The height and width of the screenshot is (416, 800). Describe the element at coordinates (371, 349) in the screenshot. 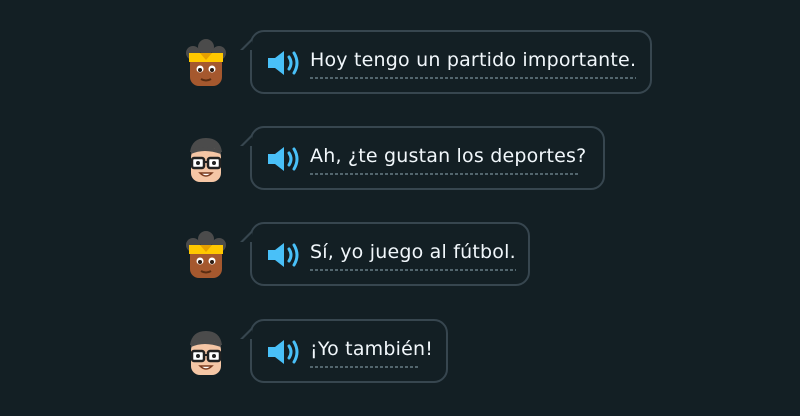

I see `dialogue-text: ¡Yo también!` at that location.